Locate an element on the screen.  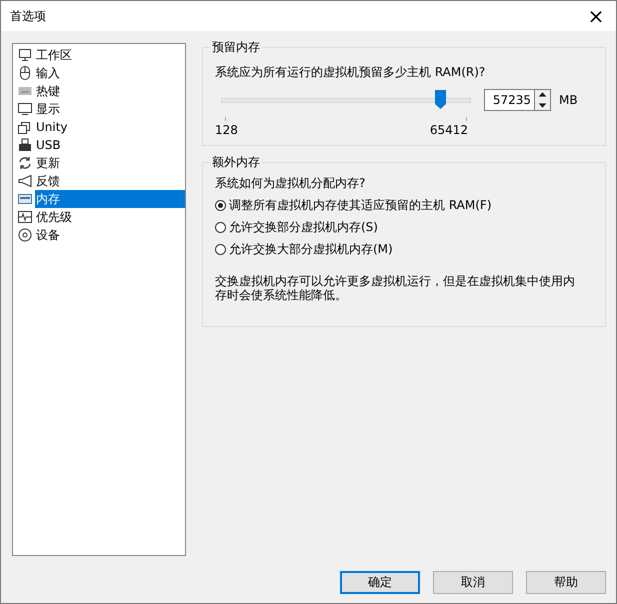
sidebar-item: 工作区 is located at coordinates (110, 55).